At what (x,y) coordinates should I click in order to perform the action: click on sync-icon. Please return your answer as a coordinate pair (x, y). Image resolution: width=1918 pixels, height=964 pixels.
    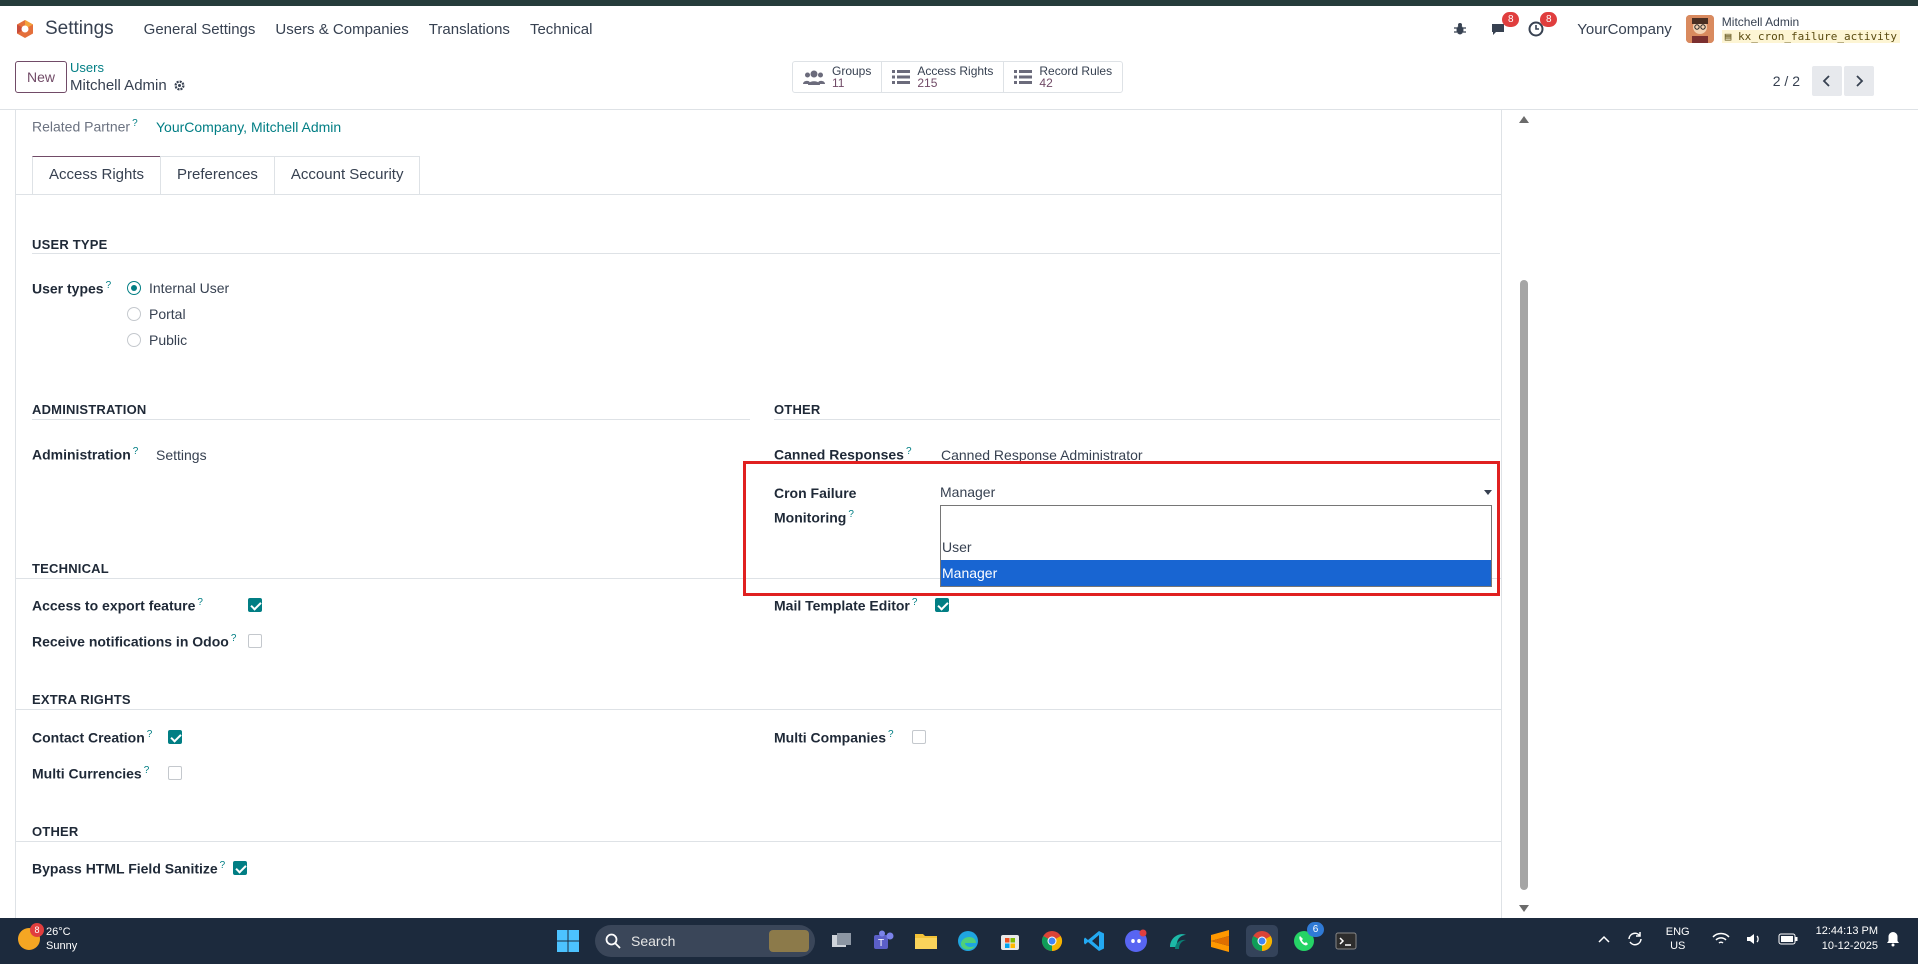
    Looking at the image, I should click on (1635, 939).